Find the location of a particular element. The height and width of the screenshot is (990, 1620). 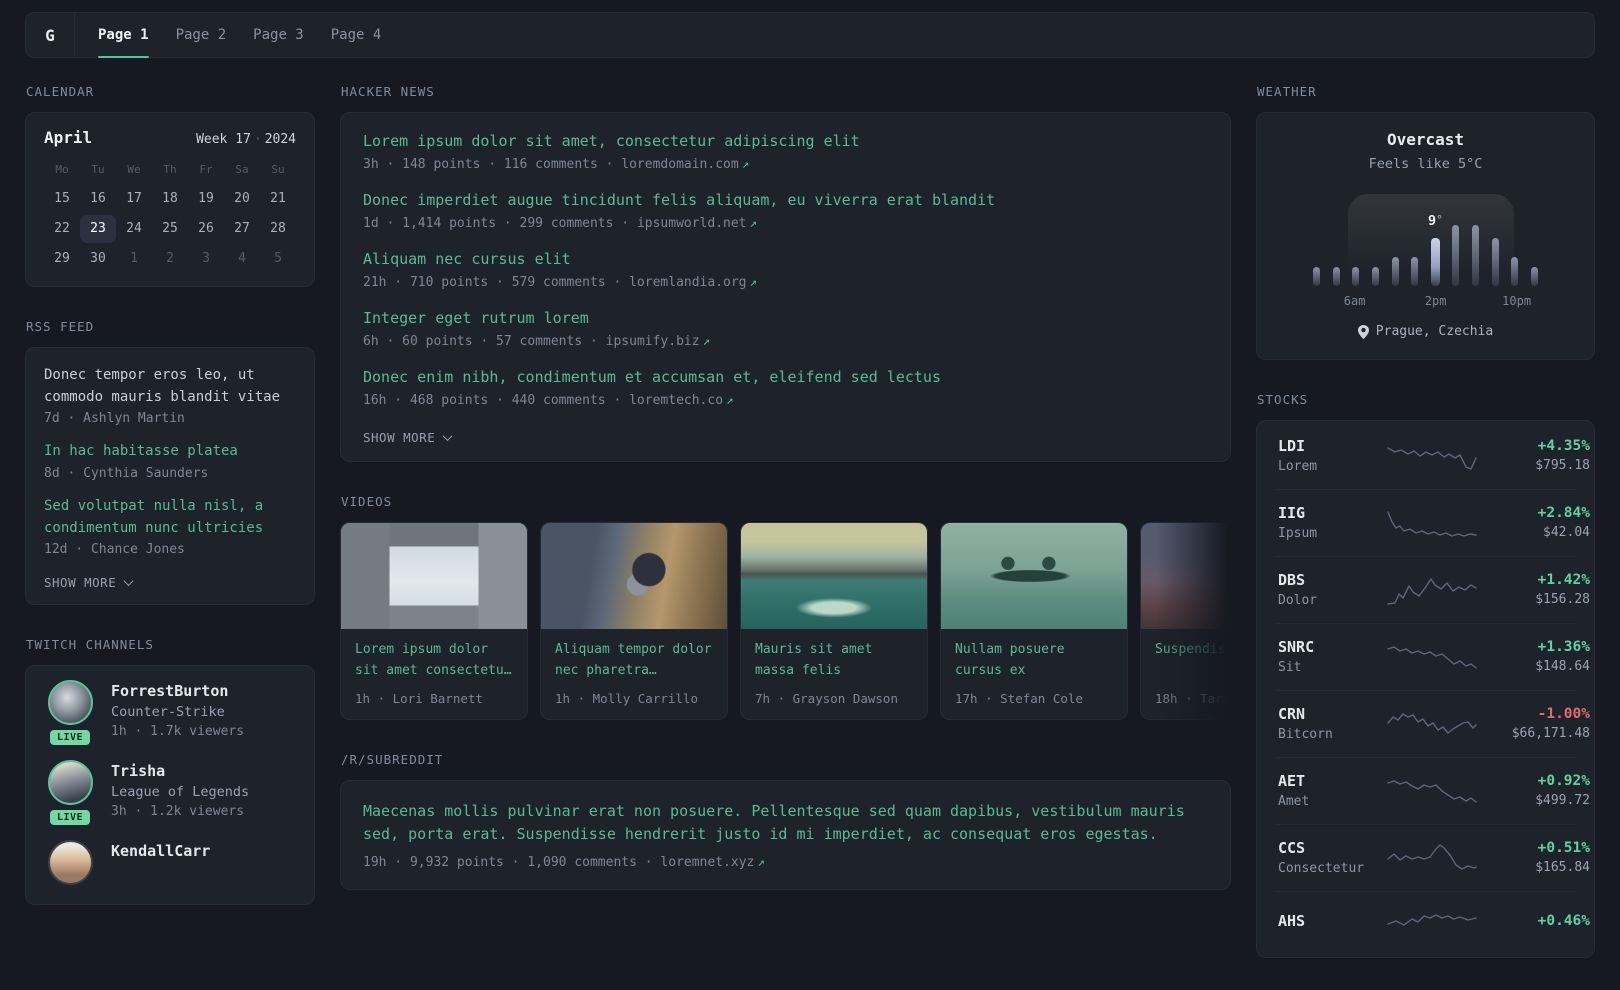

news-item-domain-link: loremlandia.org is located at coordinates (687, 282).